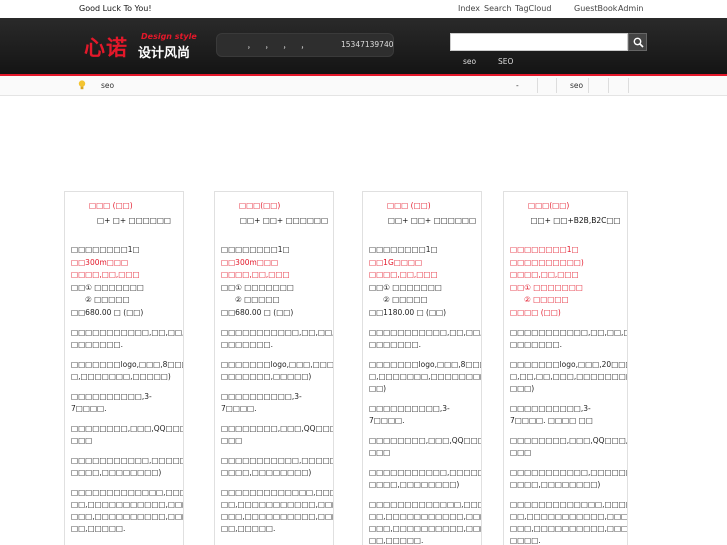  I want to click on breadcrumb-link: seo, so click(107, 85).